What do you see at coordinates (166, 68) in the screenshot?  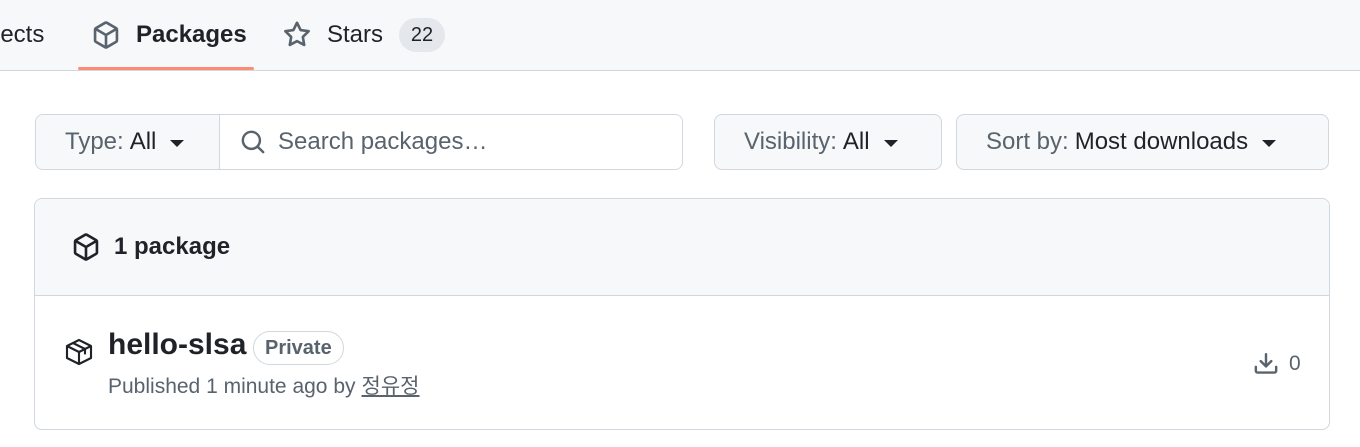 I see `tab-active-underline` at bounding box center [166, 68].